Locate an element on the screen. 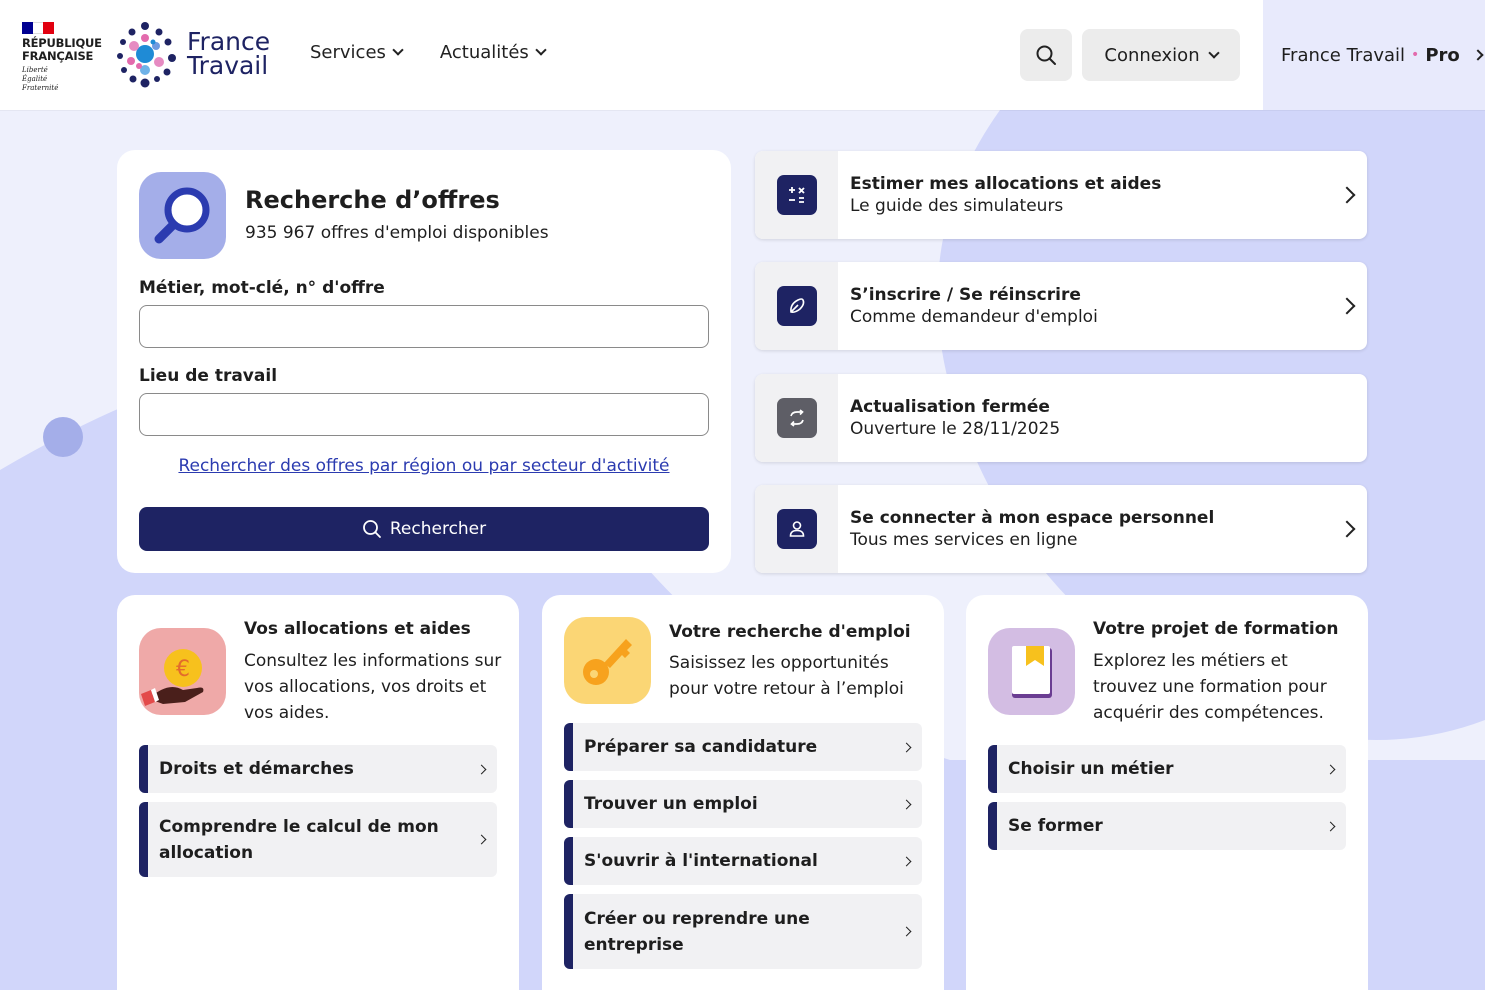  tile-title: Actualisation fermée is located at coordinates (950, 407).